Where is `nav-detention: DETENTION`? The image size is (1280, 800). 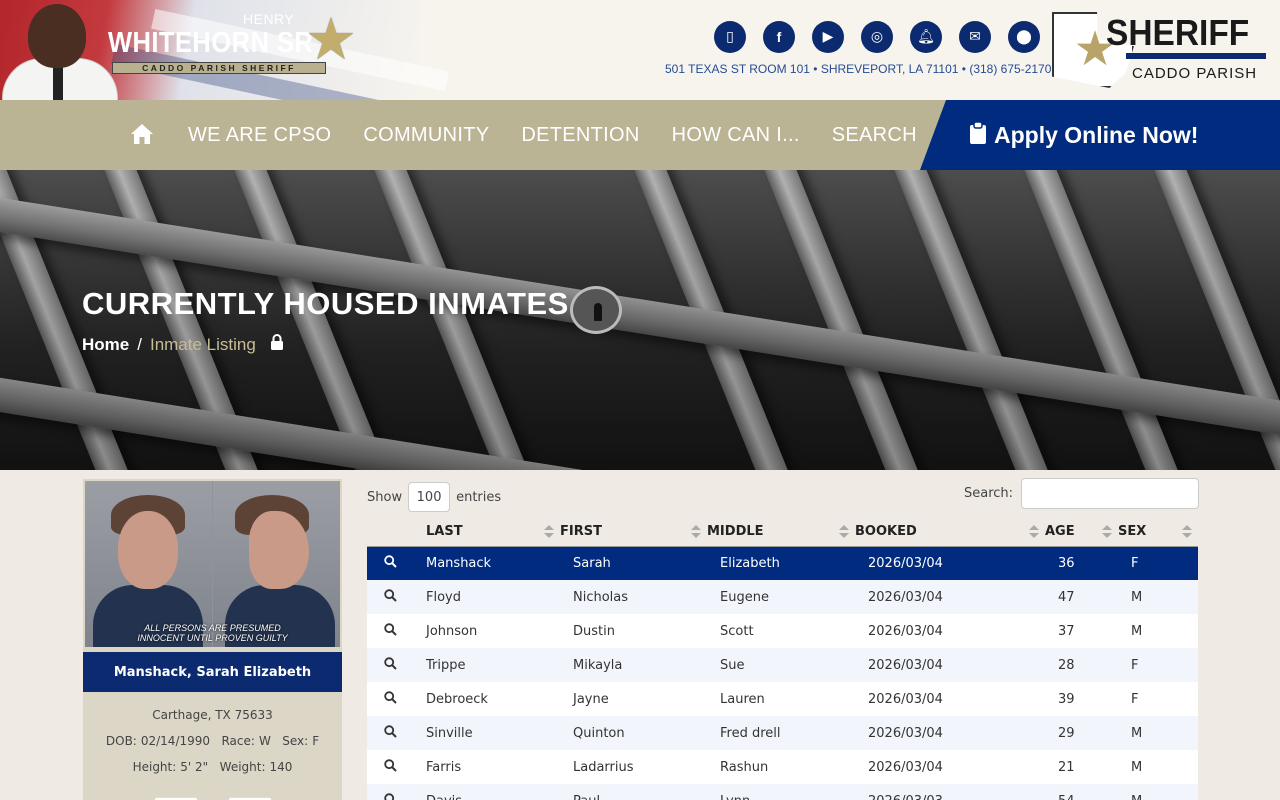 nav-detention: DETENTION is located at coordinates (580, 135).